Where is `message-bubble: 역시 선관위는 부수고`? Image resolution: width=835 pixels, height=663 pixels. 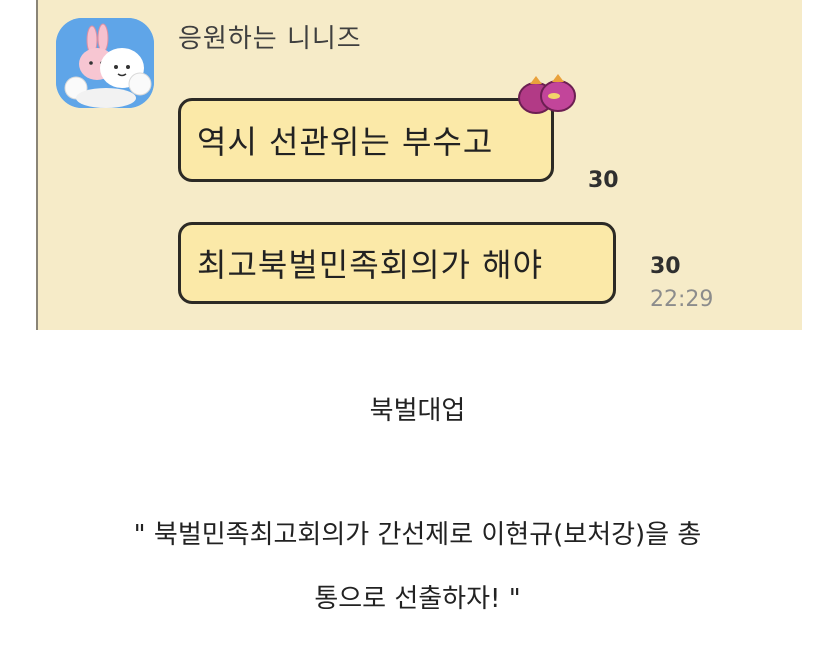
message-bubble: 역시 선관위는 부수고 is located at coordinates (366, 140).